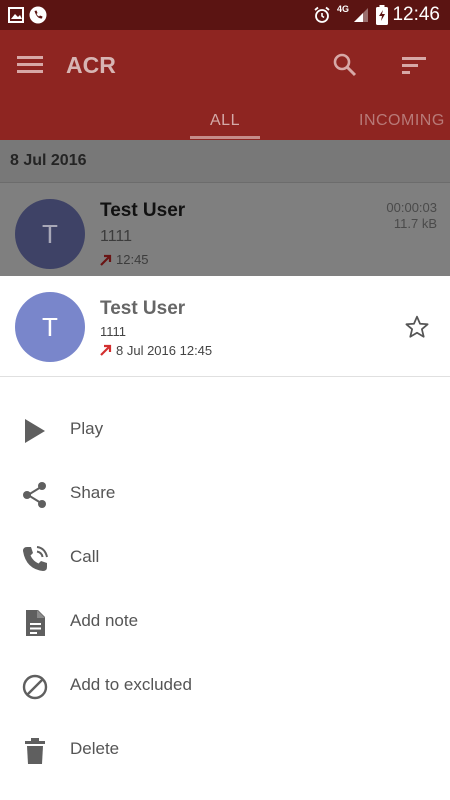  I want to click on menu-item-label: Add to excluded, so click(131, 684).